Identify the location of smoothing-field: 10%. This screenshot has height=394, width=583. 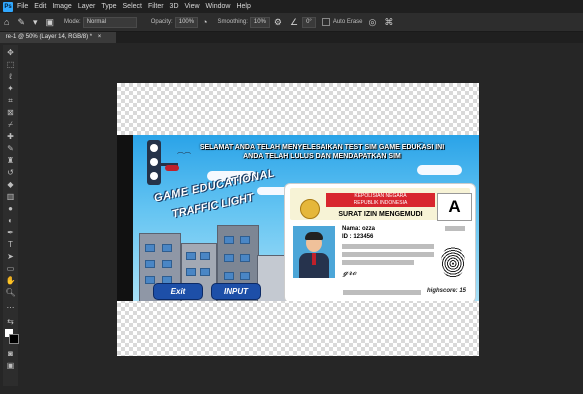
(259, 22).